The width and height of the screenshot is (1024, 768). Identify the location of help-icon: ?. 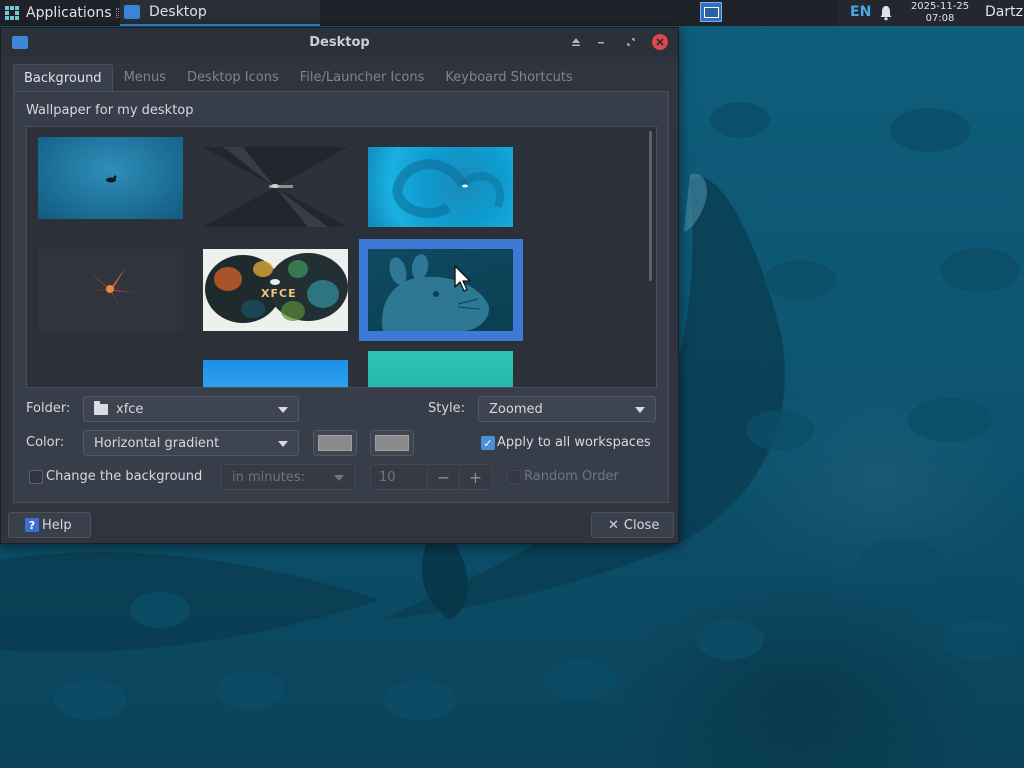
(32, 525).